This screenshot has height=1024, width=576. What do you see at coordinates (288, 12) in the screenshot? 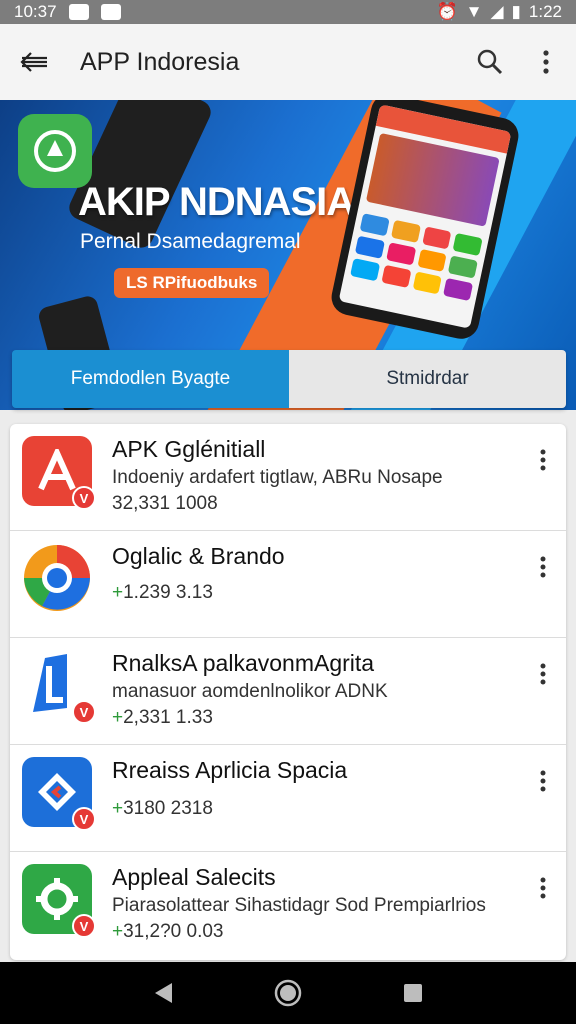
I see `status-bar: 10:37 ⏰ ▼ ◢ ▮ 1:22` at bounding box center [288, 12].